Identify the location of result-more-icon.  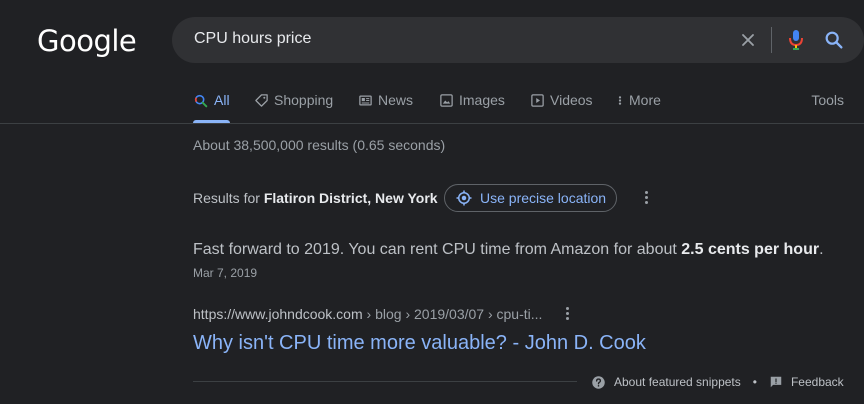
(567, 314).